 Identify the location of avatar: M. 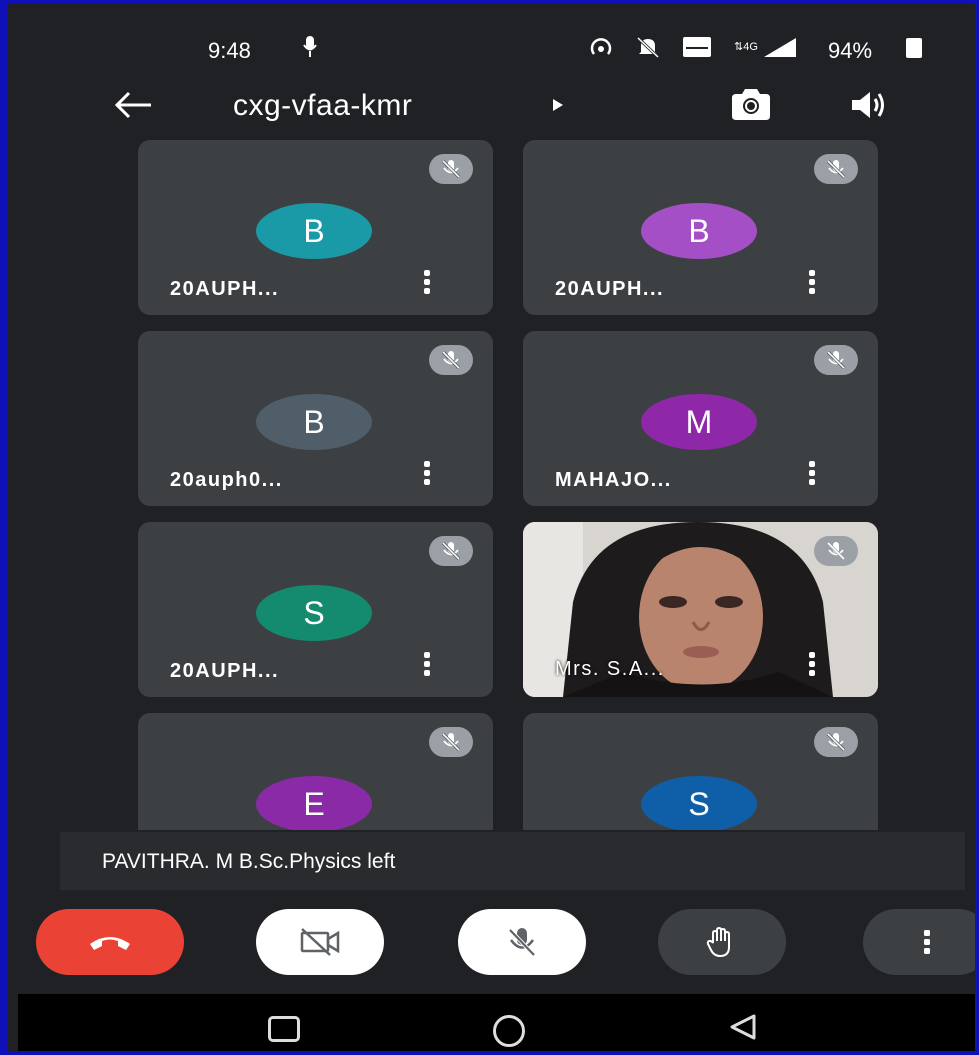
(699, 422).